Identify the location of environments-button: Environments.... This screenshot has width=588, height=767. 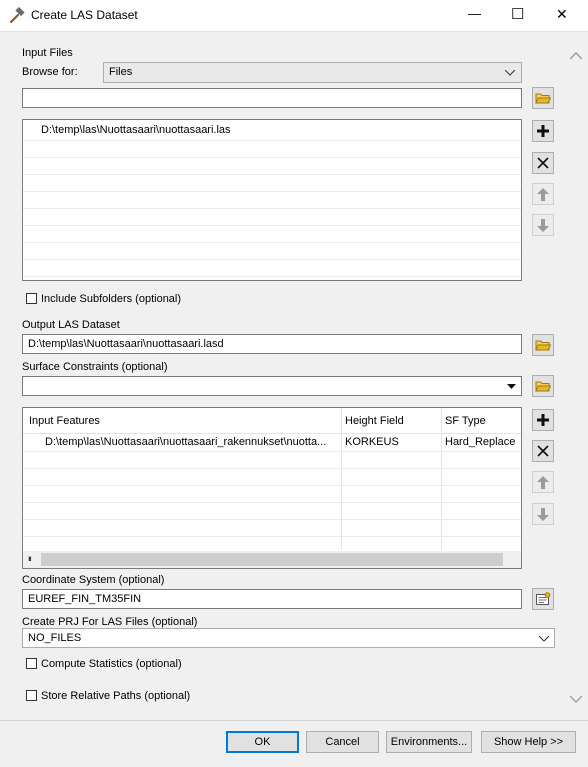
(429, 742).